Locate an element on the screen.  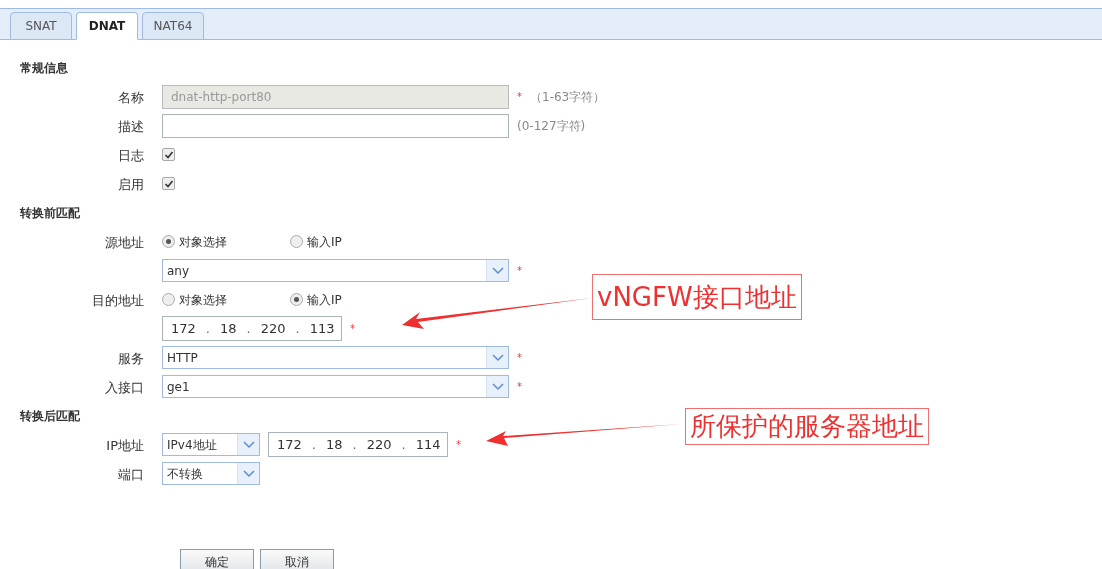
tab: SNAT is located at coordinates (41, 26).